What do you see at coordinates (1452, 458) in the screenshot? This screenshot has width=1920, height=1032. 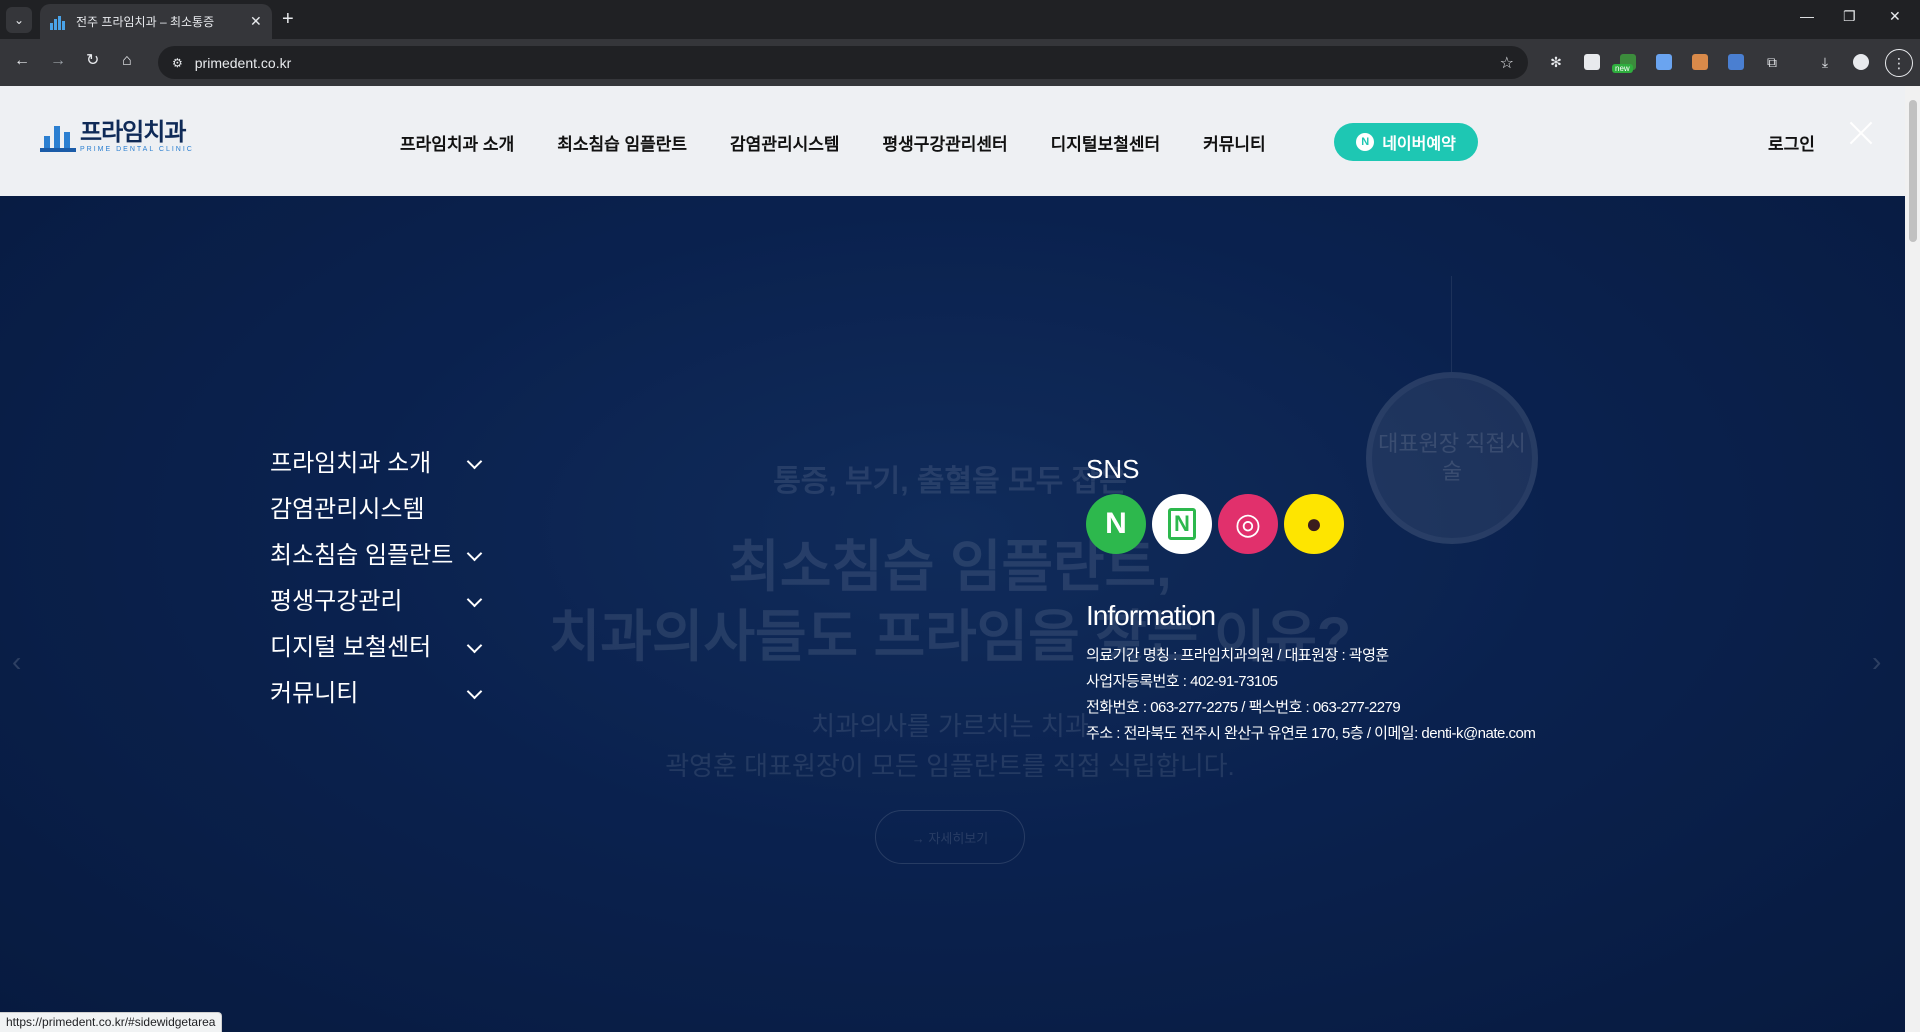 I see `doctor-badge: 대표원장 직접시술` at bounding box center [1452, 458].